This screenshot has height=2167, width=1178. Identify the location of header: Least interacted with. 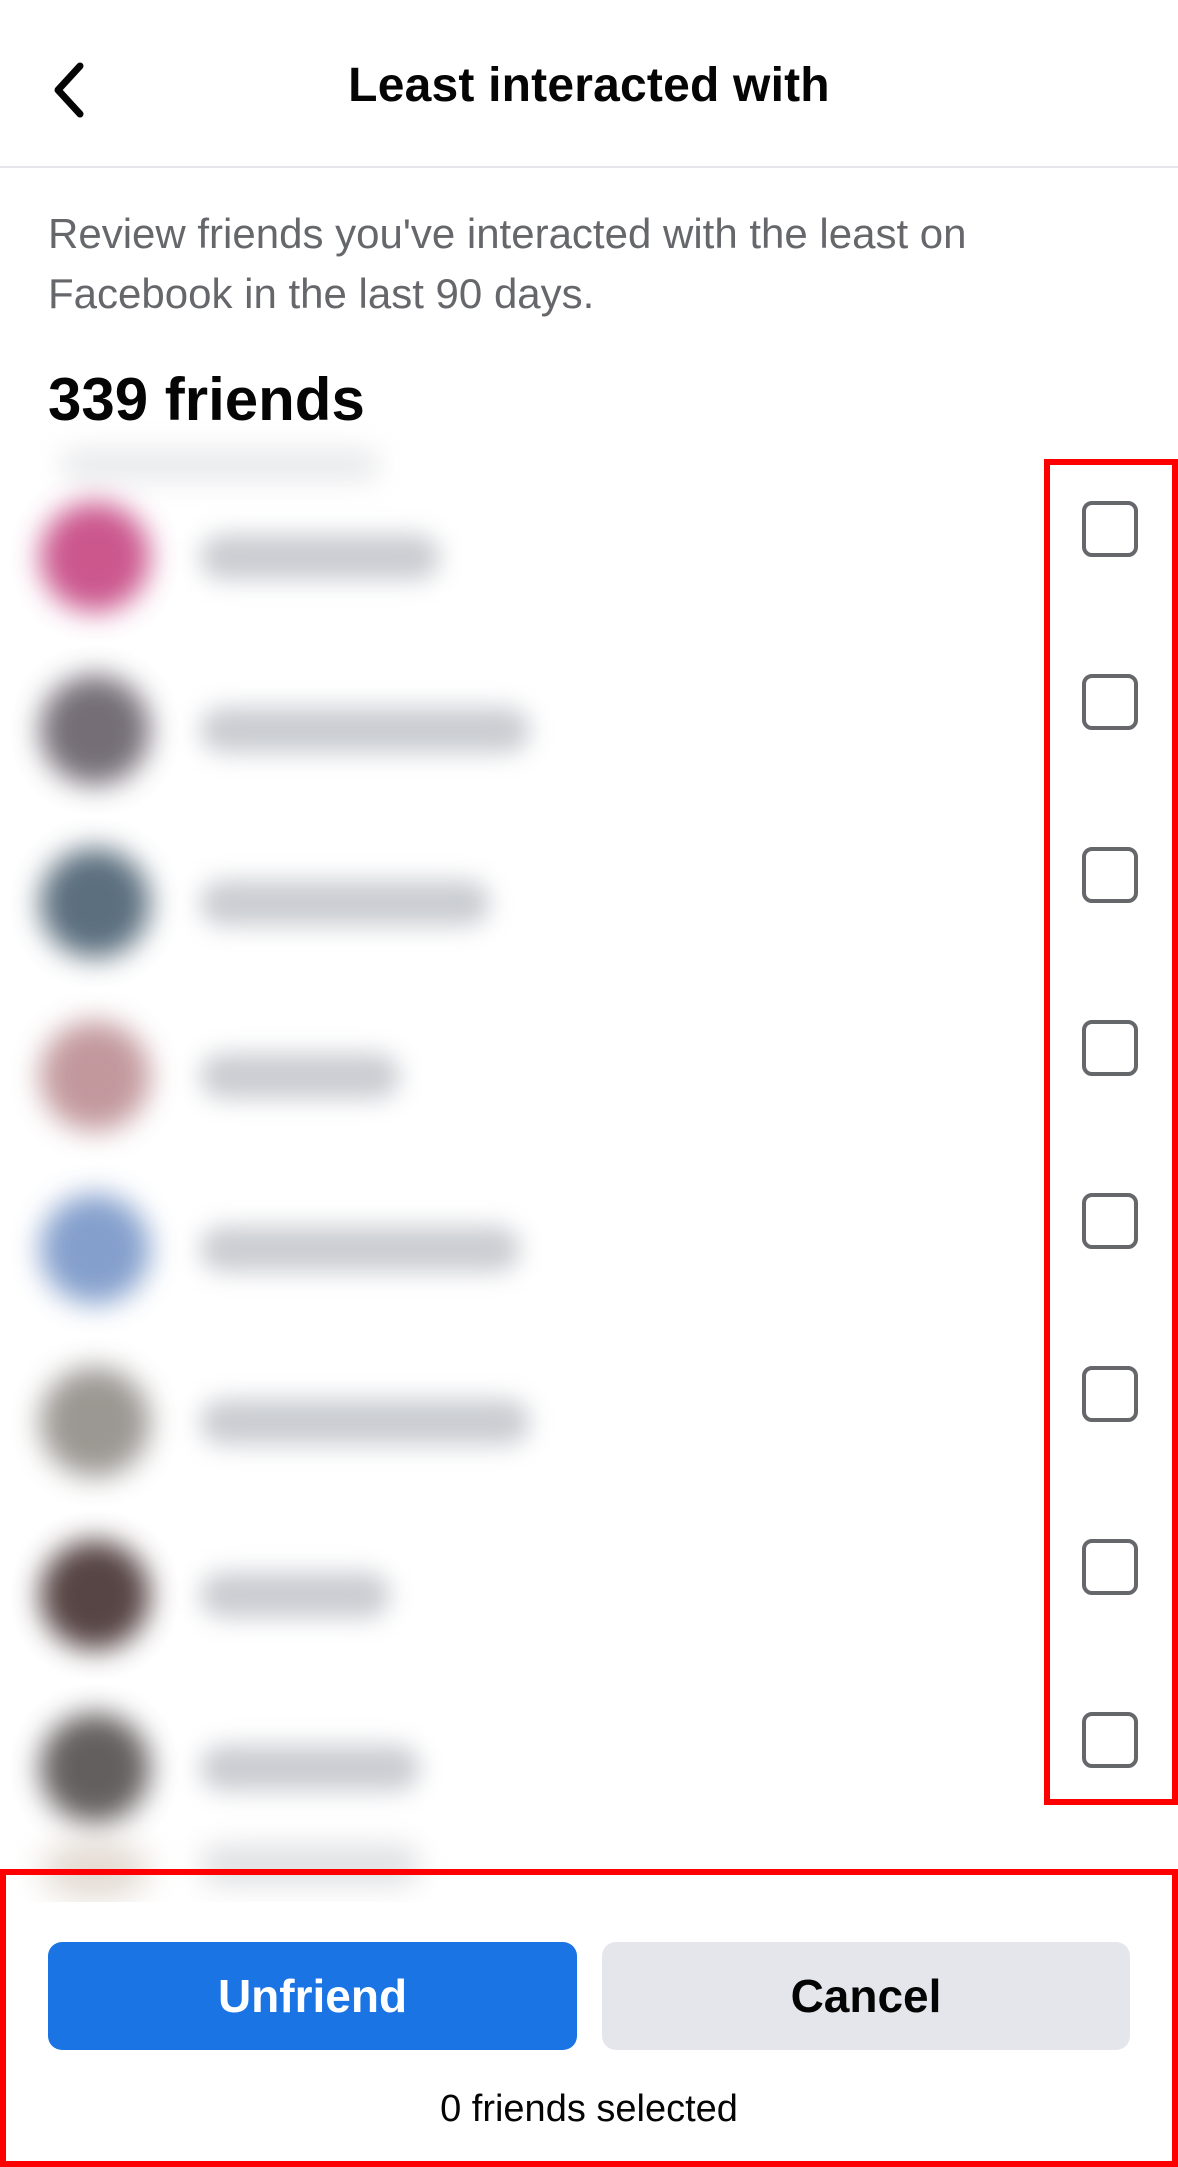
(589, 84).